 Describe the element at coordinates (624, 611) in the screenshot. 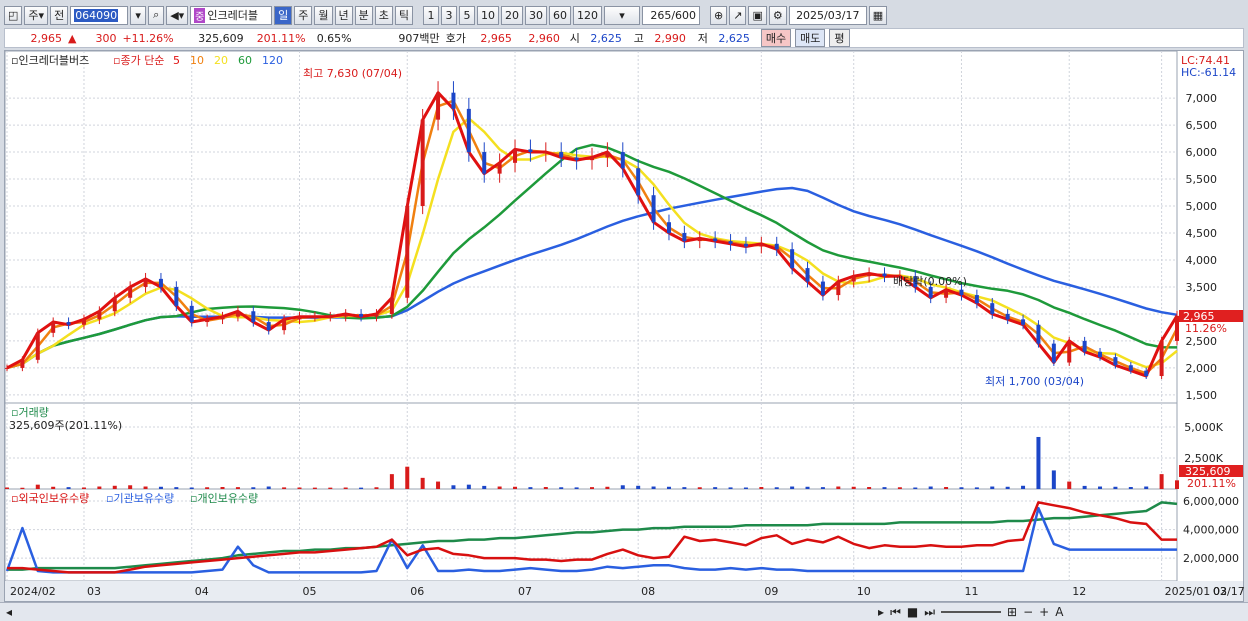

I see `scroll-bar: ◂ ▸ ⏮ ■ ⏭ ⊞ − + A` at that location.